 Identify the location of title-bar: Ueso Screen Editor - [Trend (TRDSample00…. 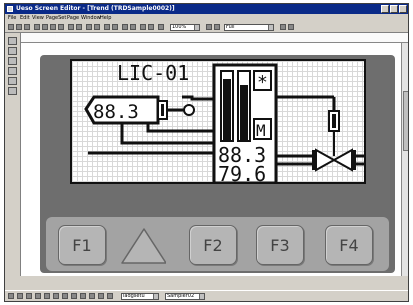
(206, 9).